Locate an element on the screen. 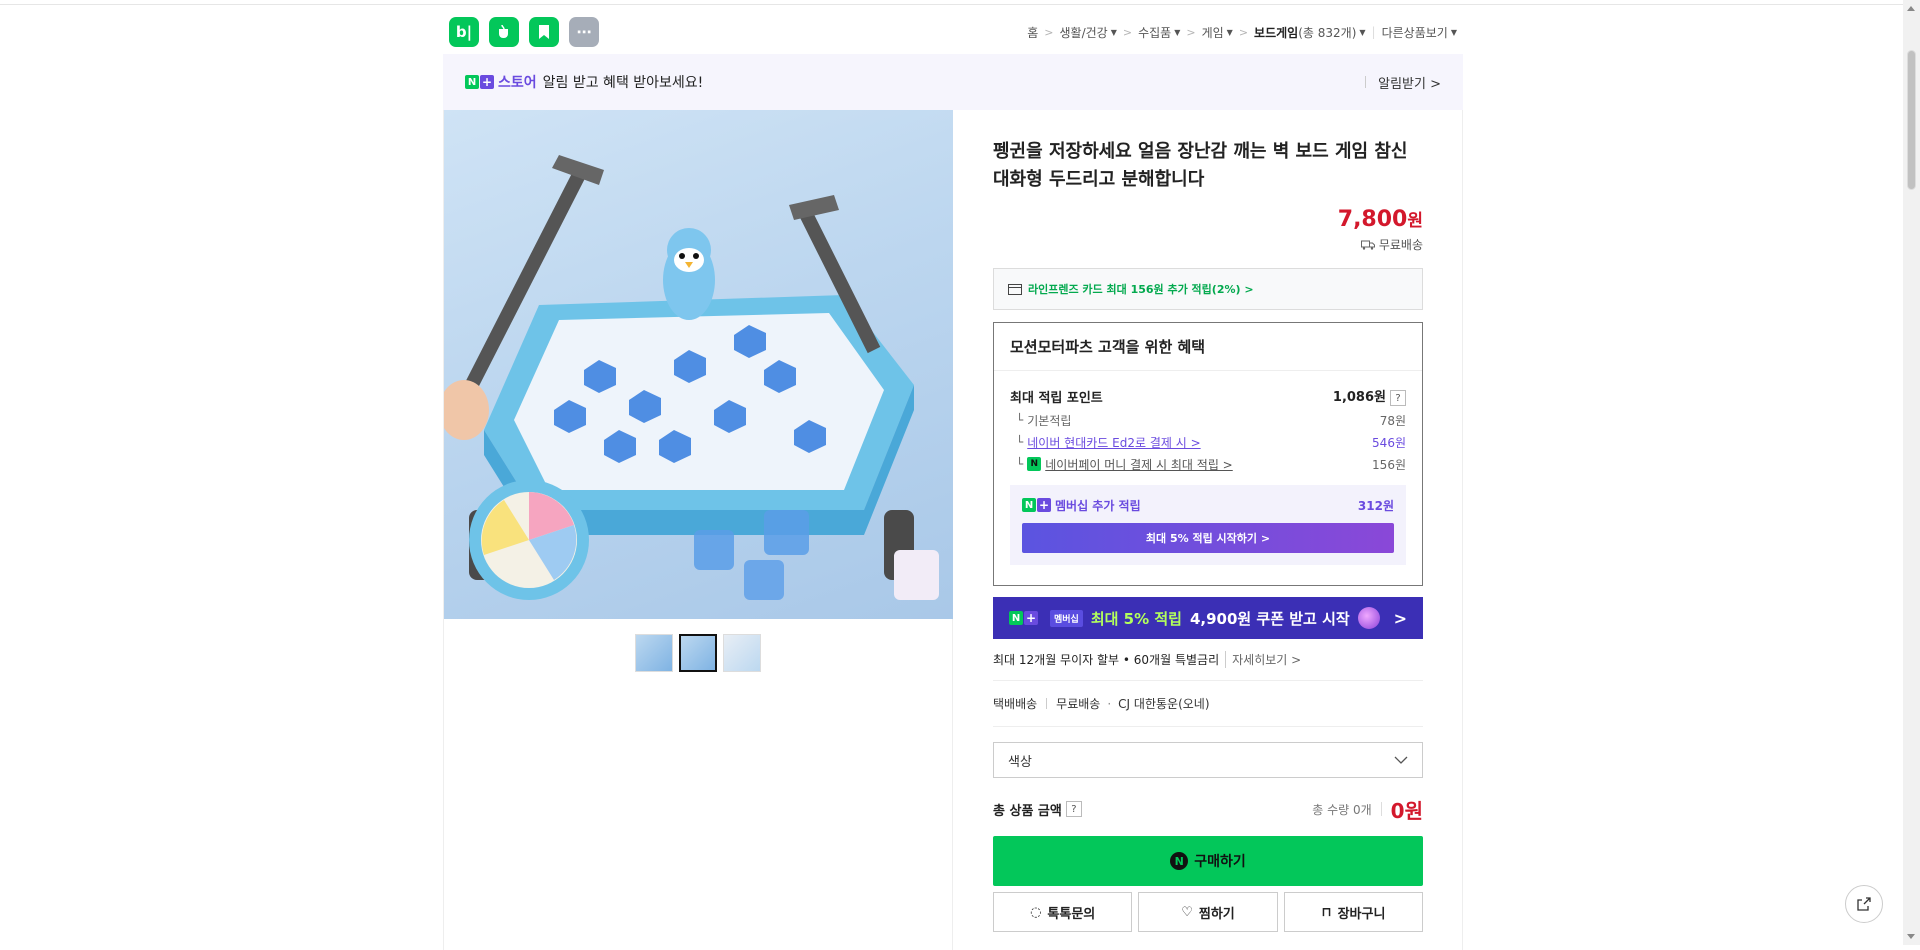  price-unit: 원 is located at coordinates (1415, 221).